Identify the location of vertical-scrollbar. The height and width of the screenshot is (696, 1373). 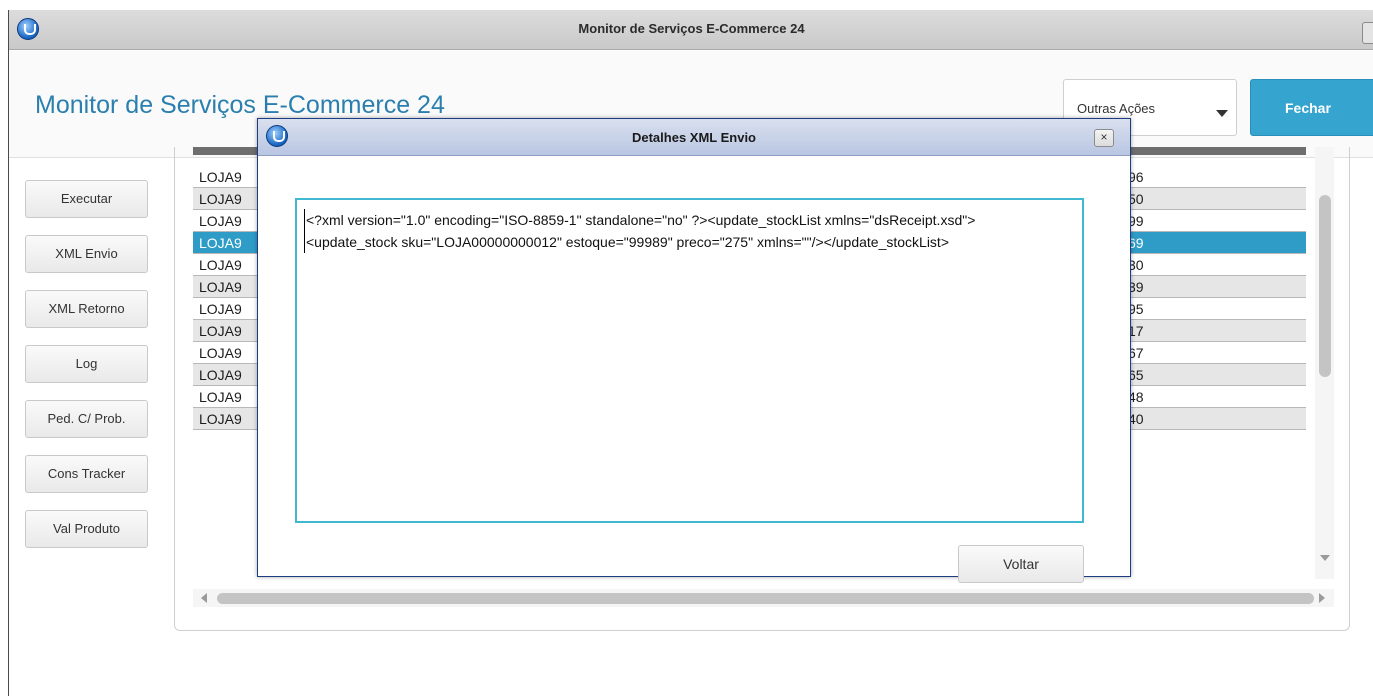
(1324, 363).